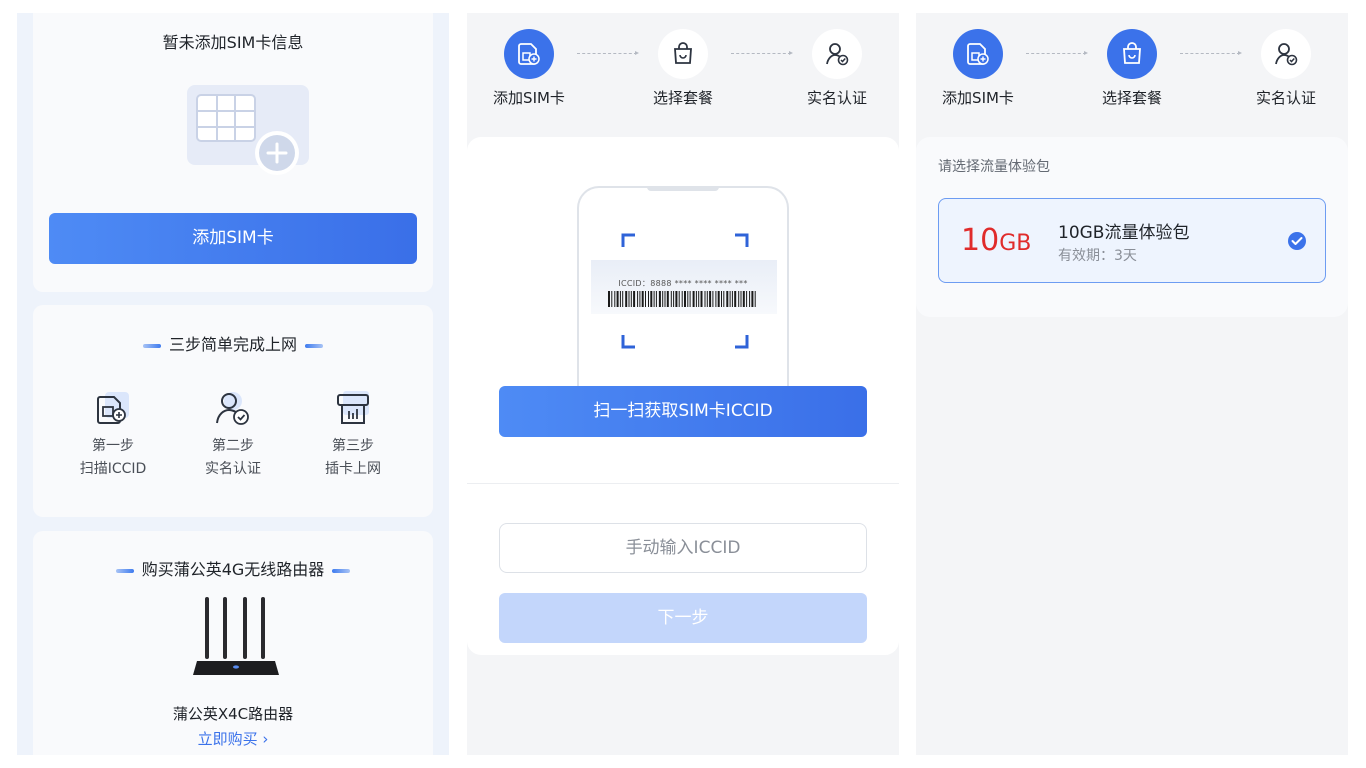  Describe the element at coordinates (233, 738) in the screenshot. I see `buy-now-link: 立即购买 ›` at that location.